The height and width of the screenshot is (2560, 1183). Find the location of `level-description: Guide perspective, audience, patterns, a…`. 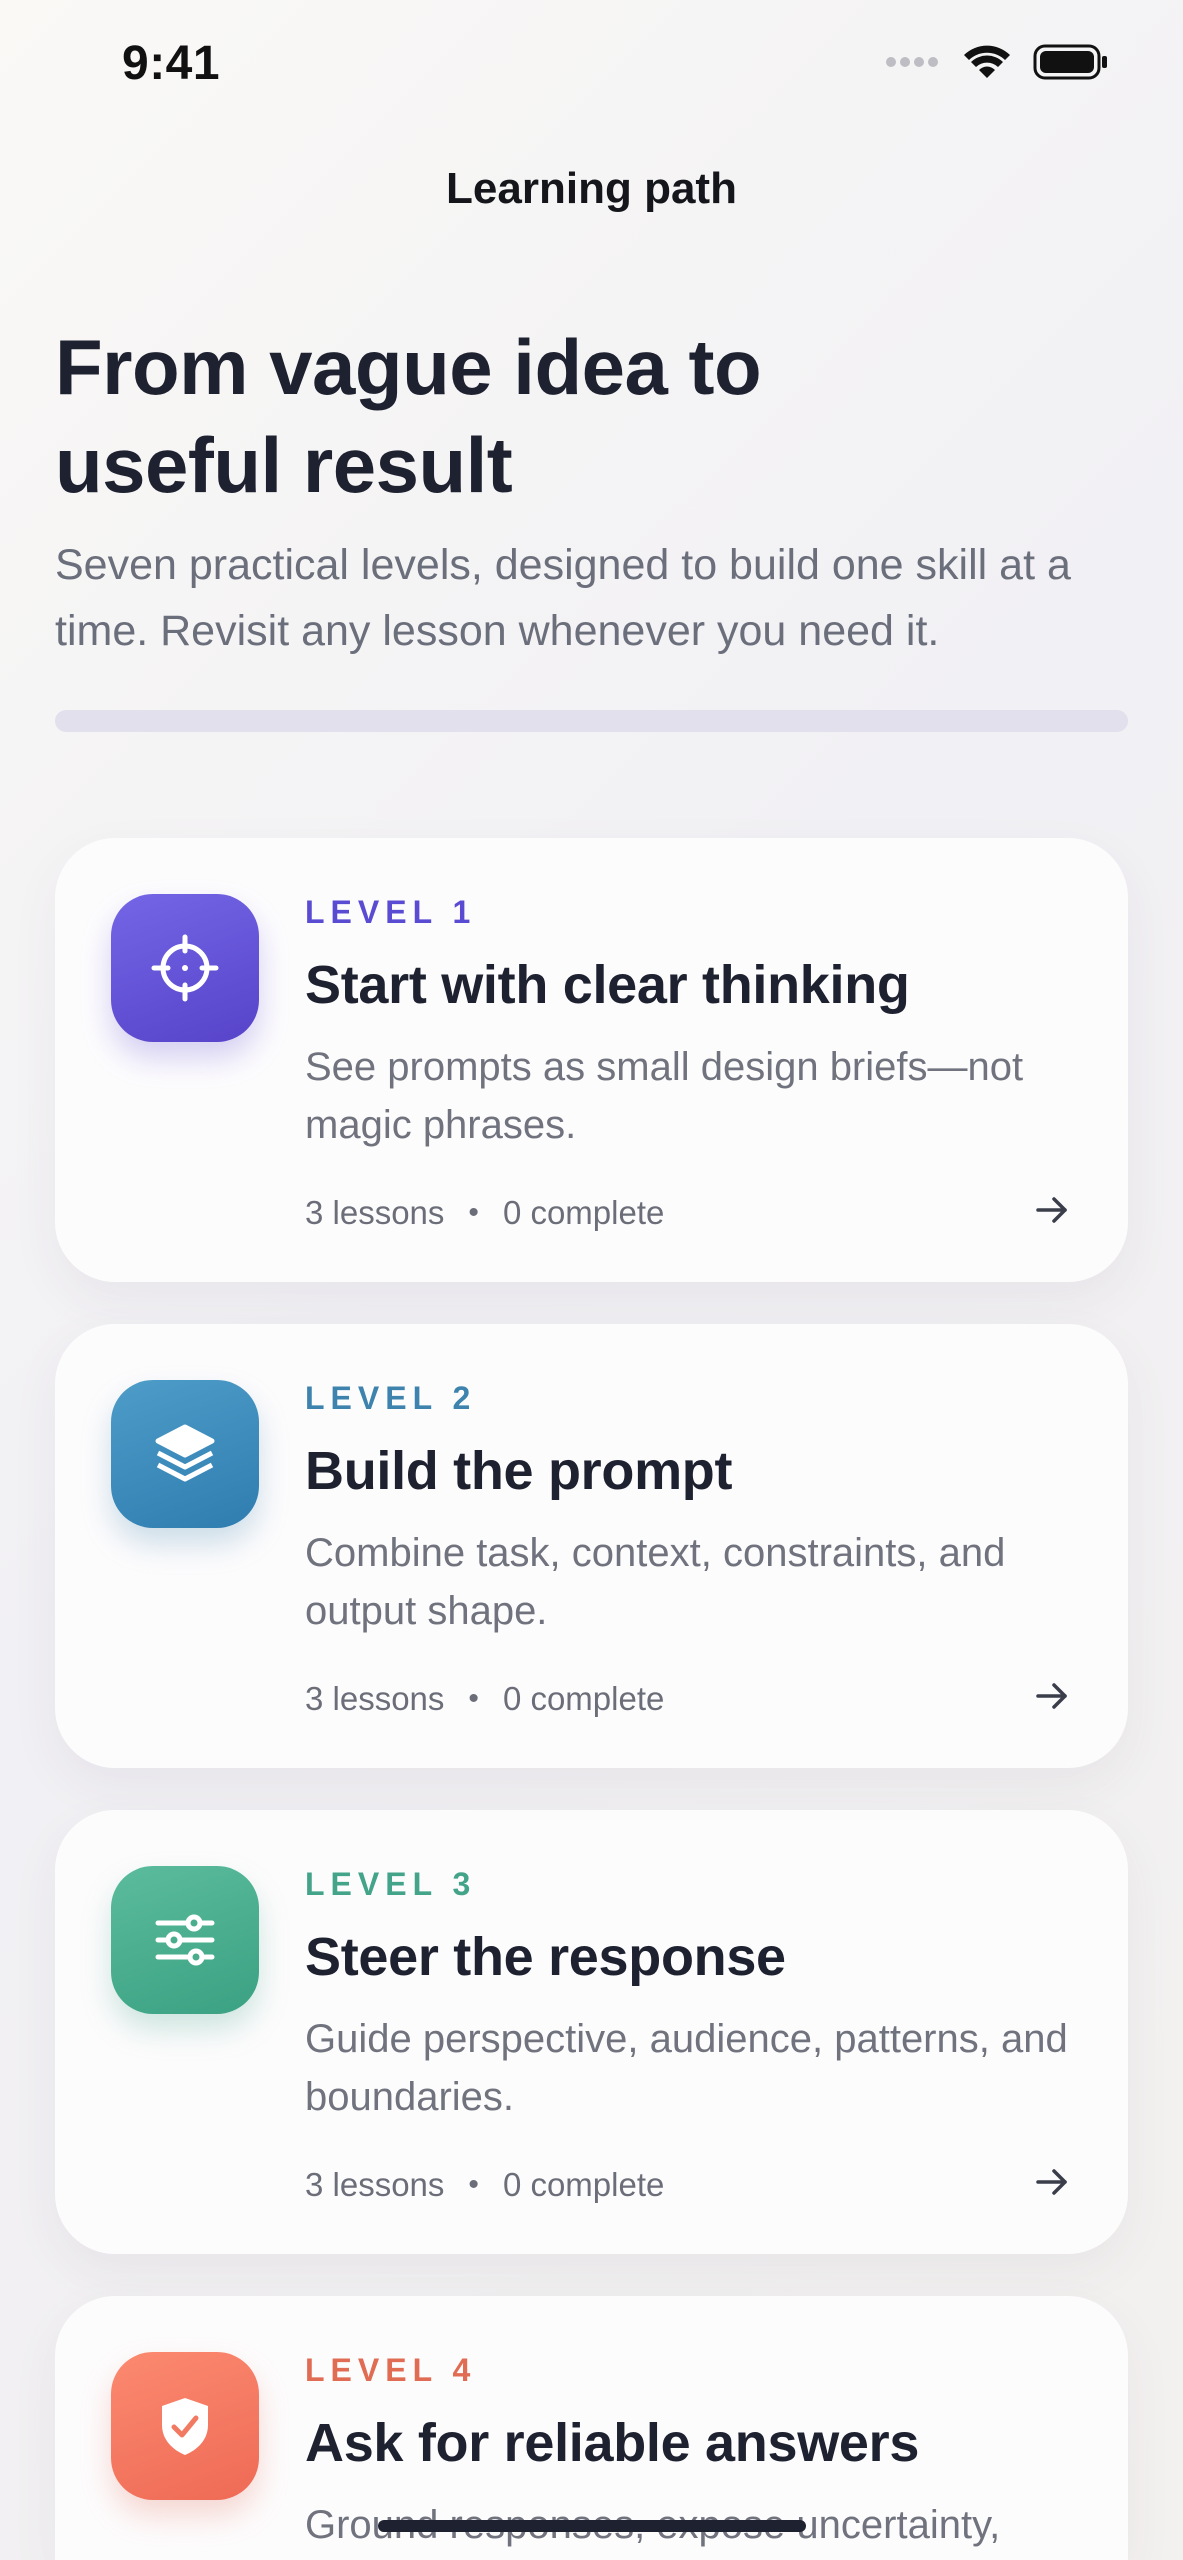

level-description: Guide perspective, audience, patterns, a… is located at coordinates (686, 2068).